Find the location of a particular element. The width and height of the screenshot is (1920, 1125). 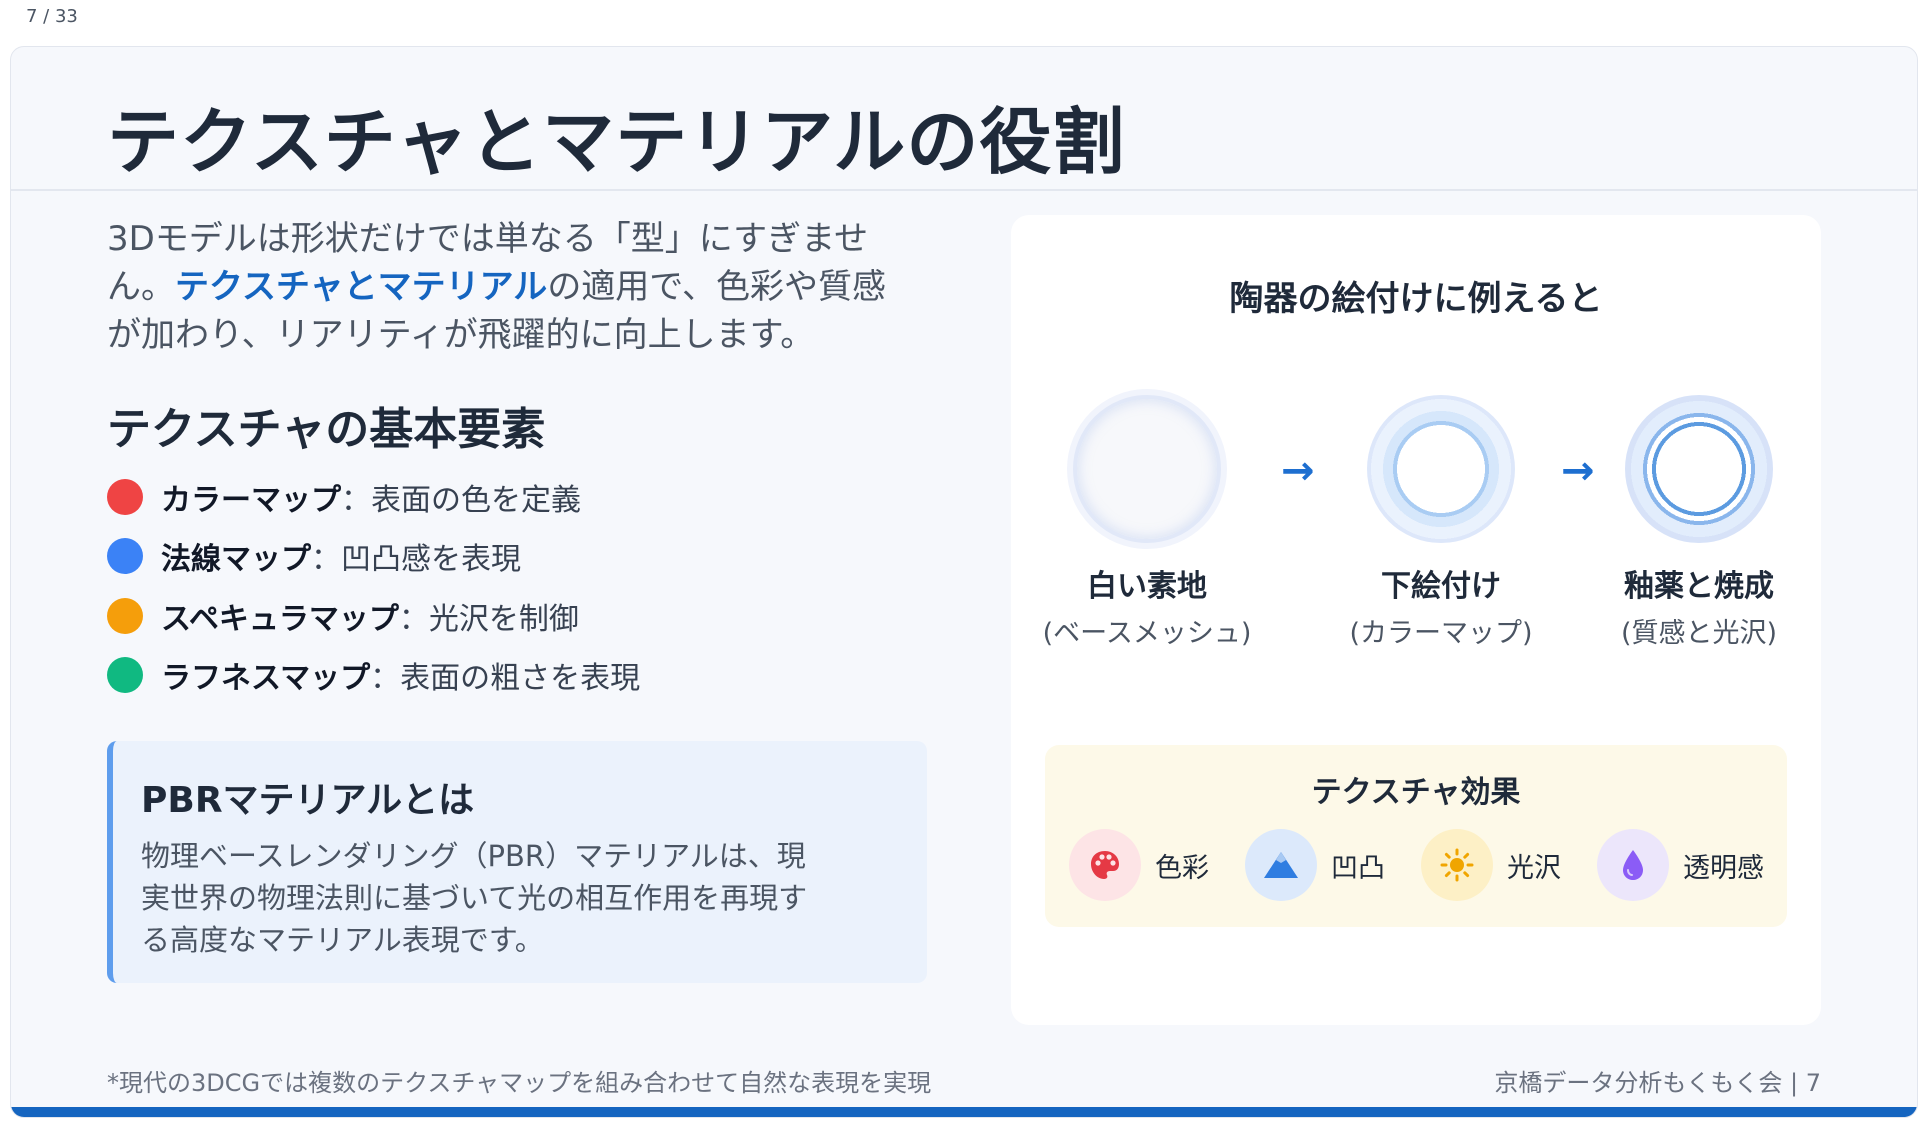

effect-color: 色彩 is located at coordinates (1157, 865).